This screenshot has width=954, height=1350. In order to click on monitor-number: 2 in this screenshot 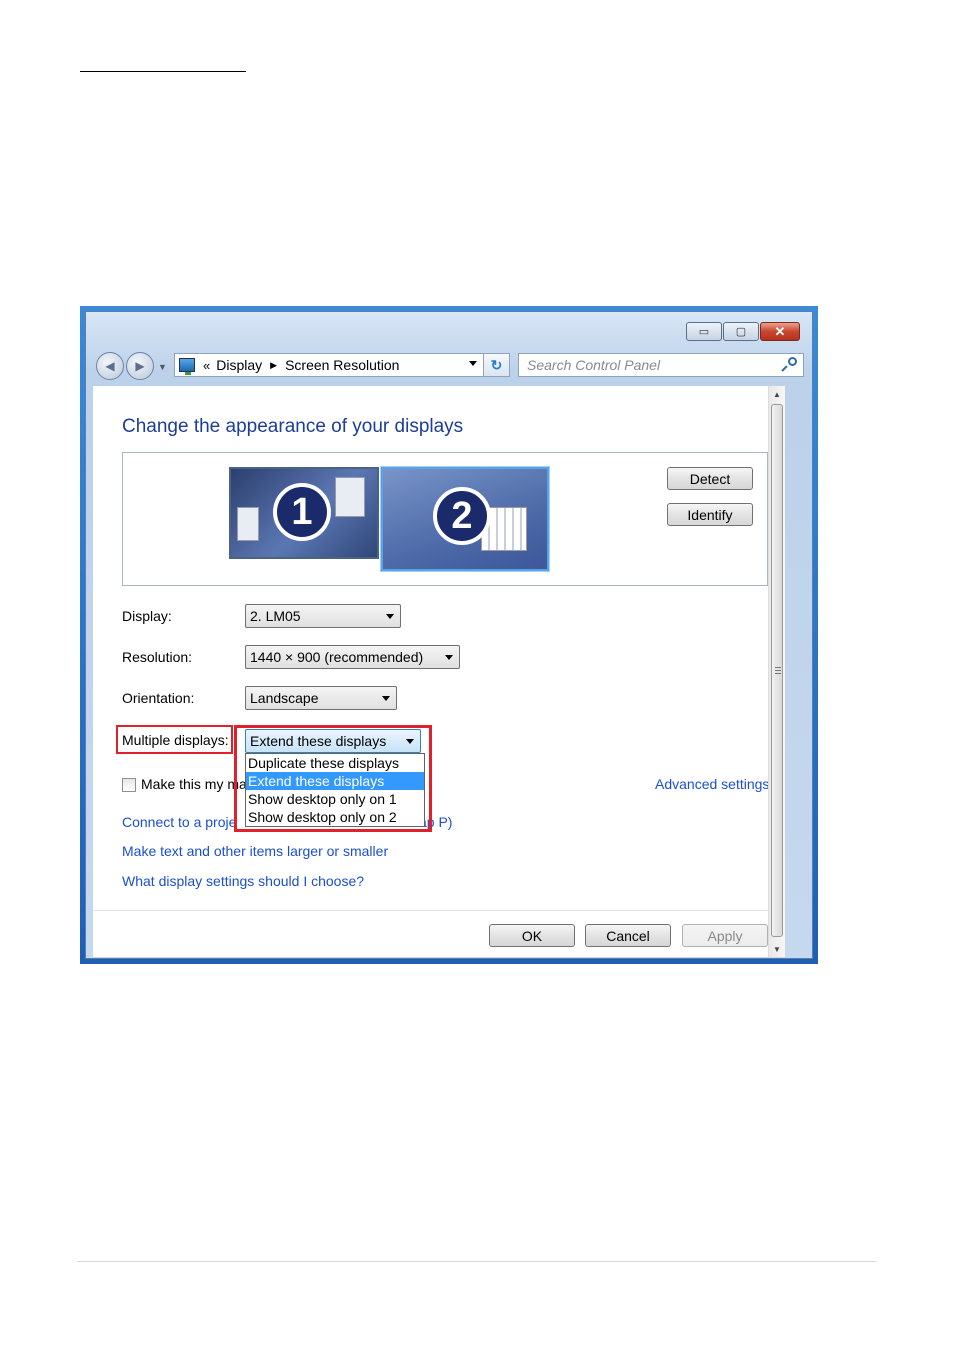, I will do `click(462, 516)`.